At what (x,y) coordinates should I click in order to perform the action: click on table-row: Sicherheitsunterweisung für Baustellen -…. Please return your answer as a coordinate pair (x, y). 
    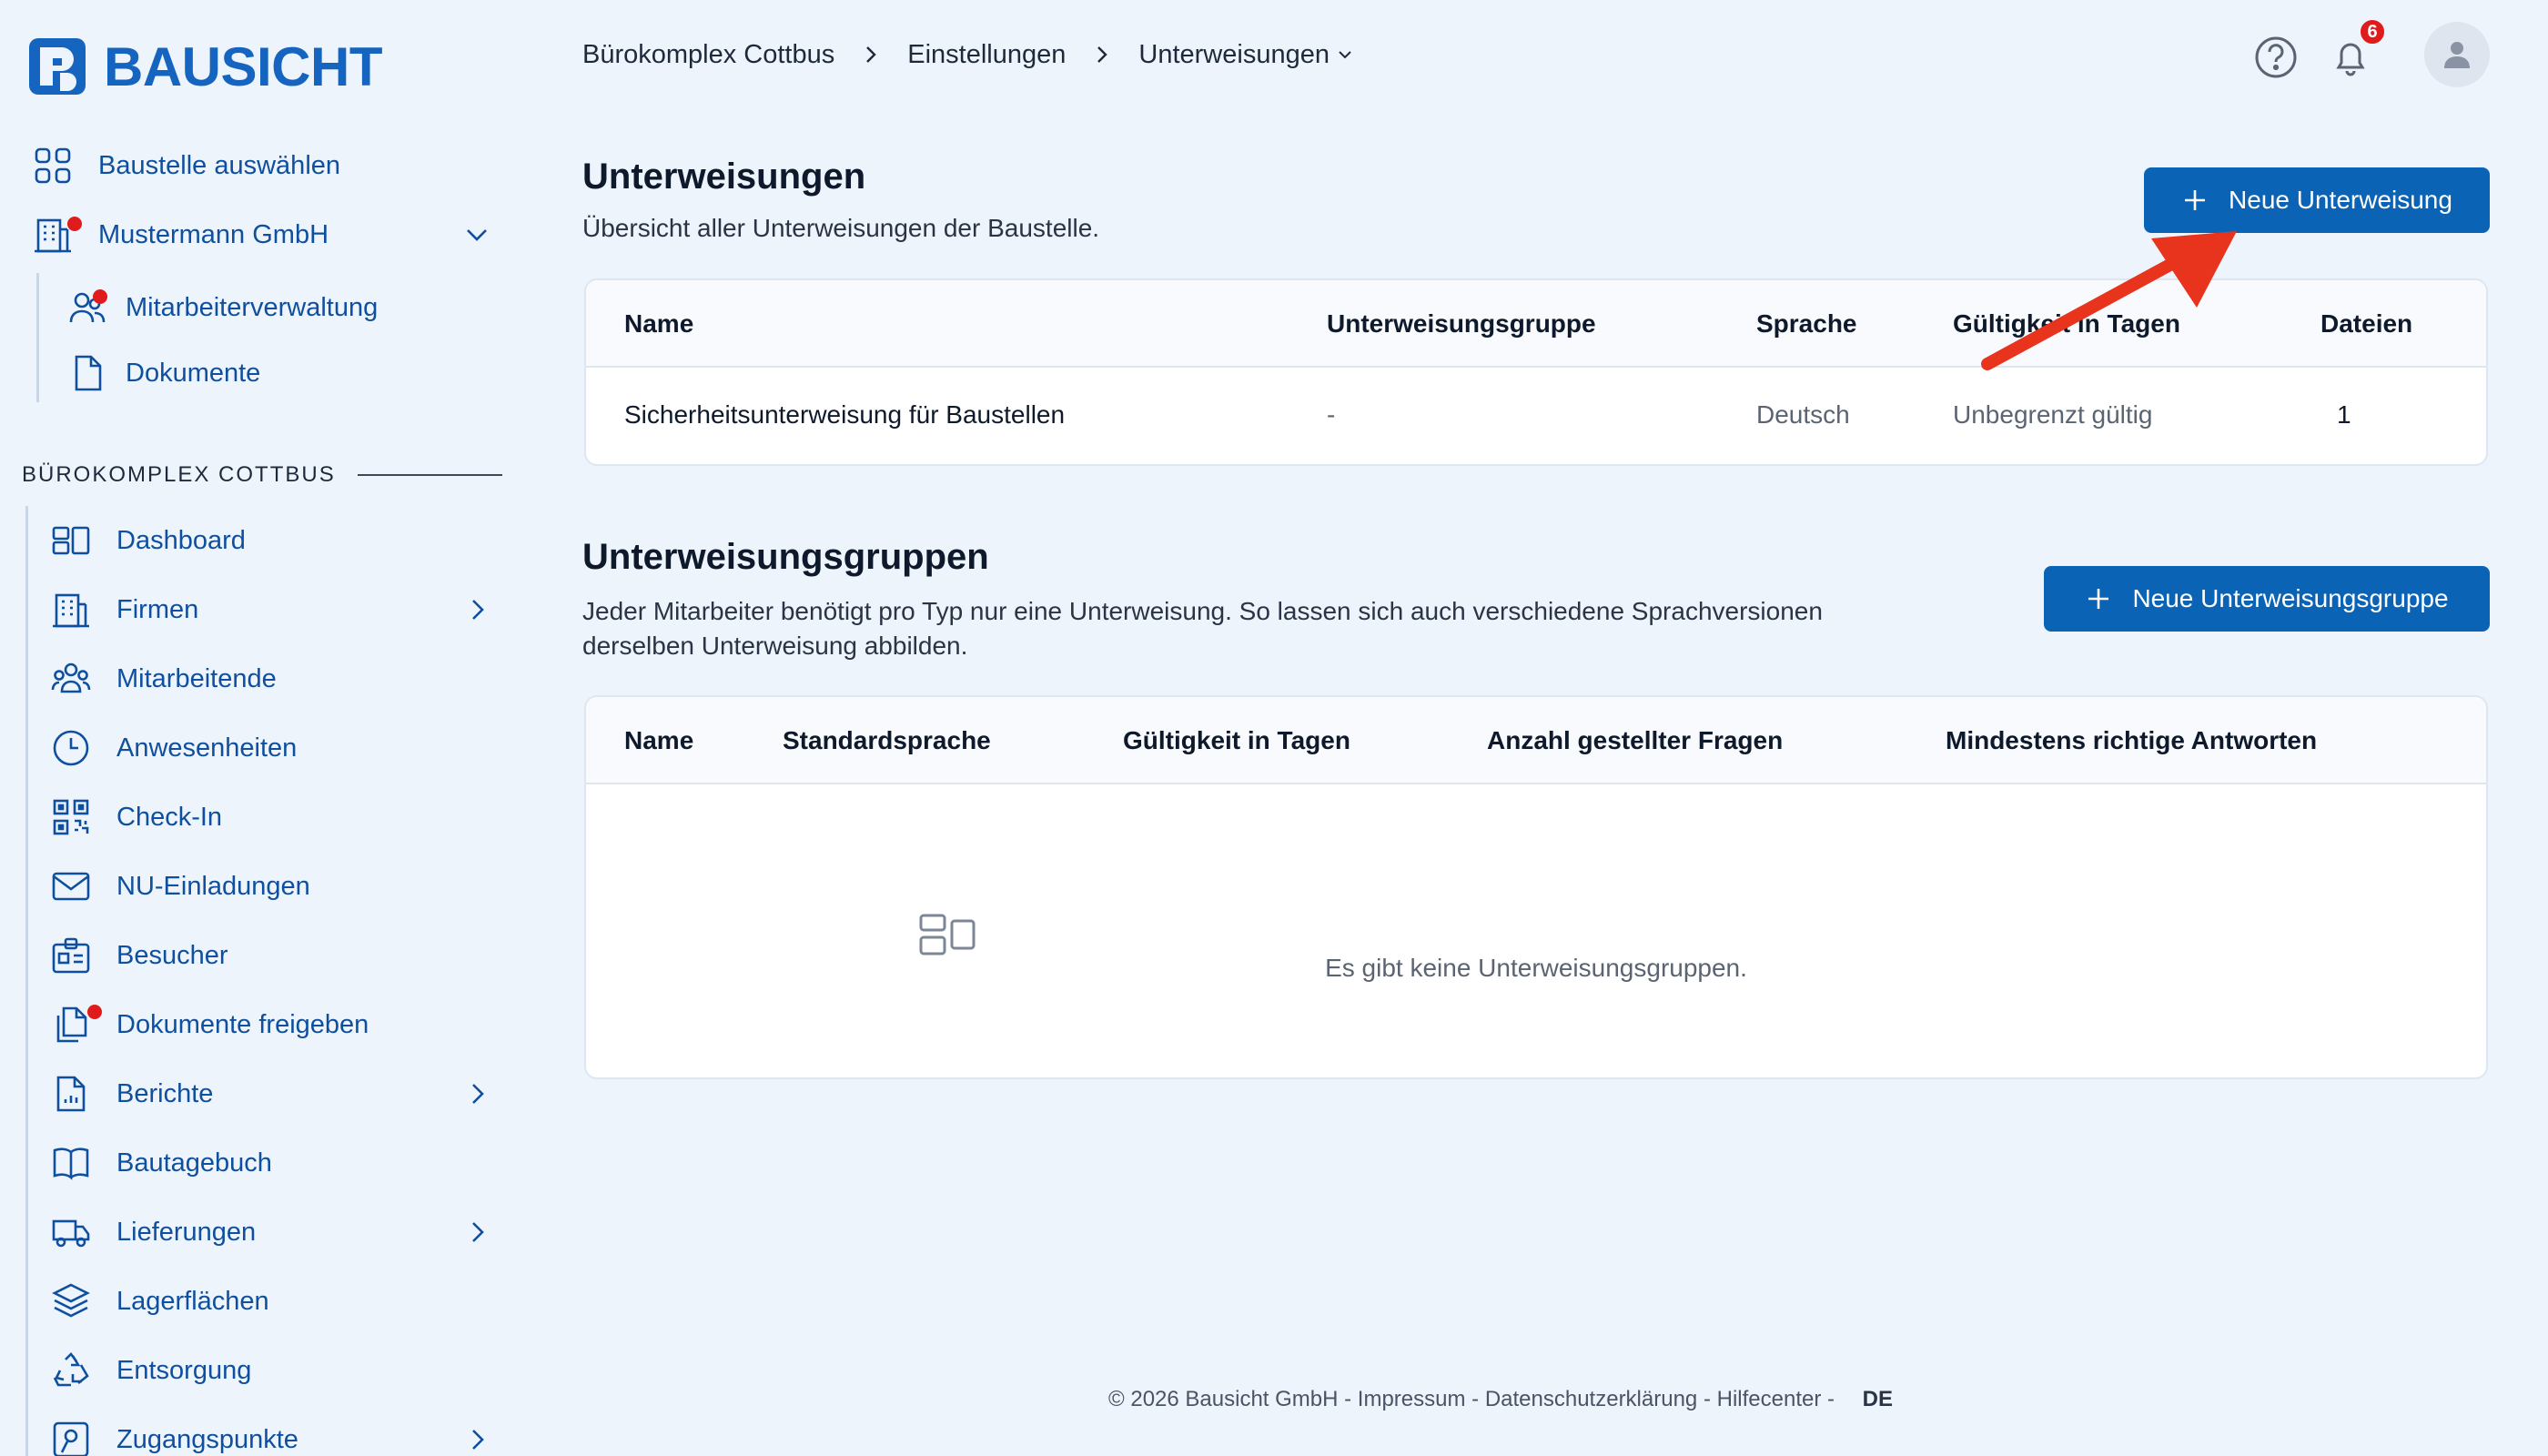
    Looking at the image, I should click on (1536, 416).